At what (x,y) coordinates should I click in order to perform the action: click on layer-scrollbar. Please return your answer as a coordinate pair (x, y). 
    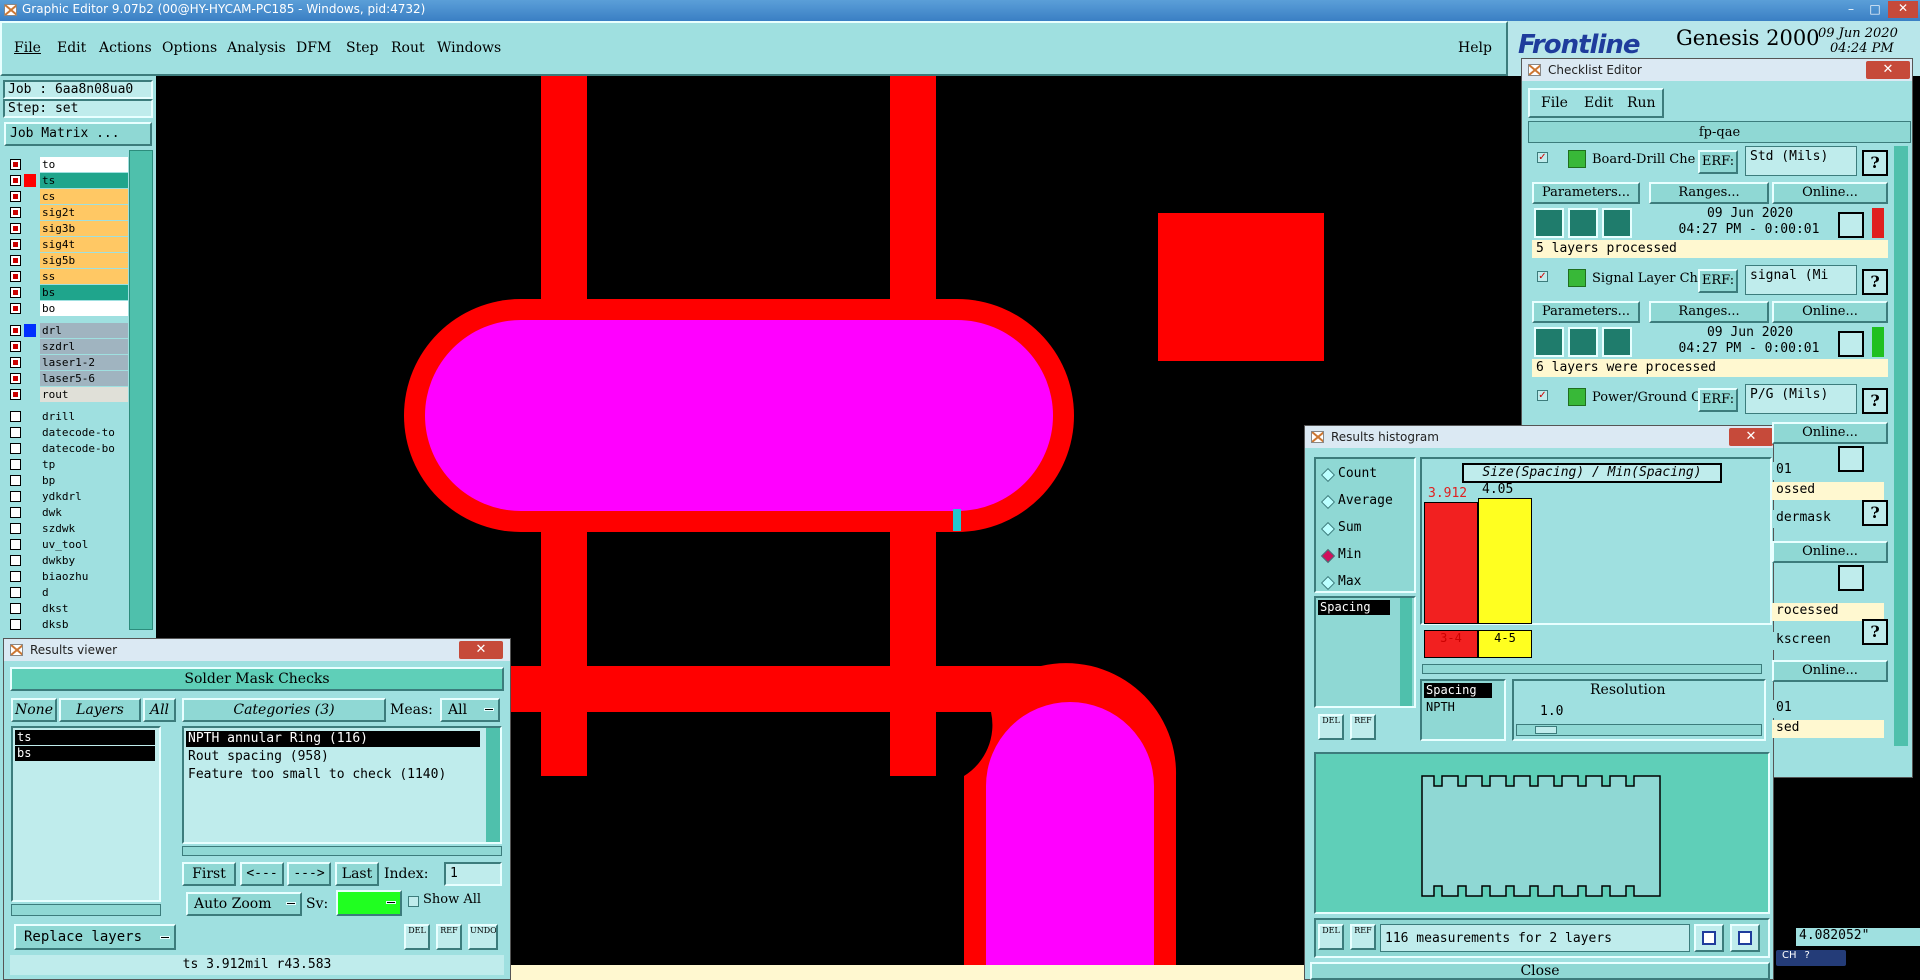
    Looking at the image, I should click on (141, 390).